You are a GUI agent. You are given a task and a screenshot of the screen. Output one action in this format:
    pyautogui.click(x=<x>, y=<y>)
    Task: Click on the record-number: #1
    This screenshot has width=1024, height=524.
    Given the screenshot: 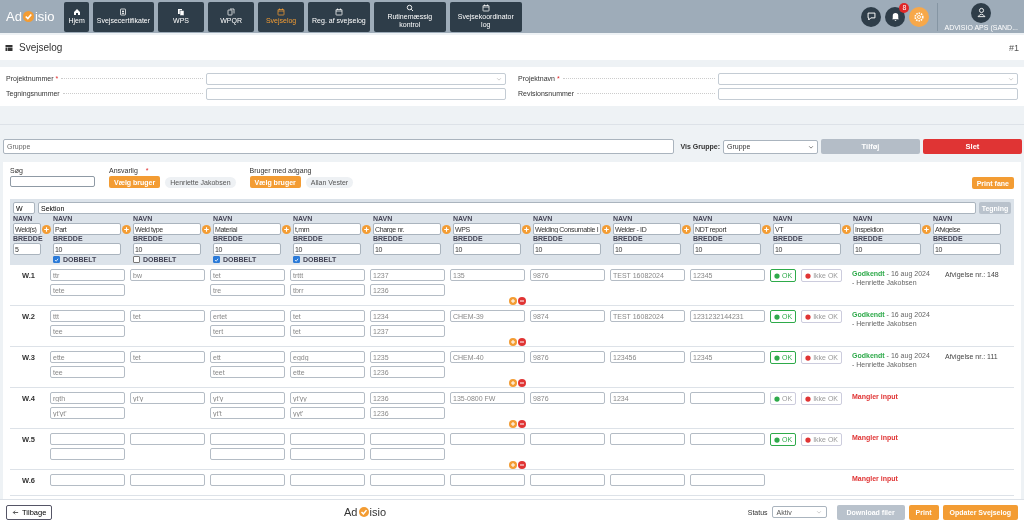 What is the action you would take?
    pyautogui.click(x=1014, y=47)
    